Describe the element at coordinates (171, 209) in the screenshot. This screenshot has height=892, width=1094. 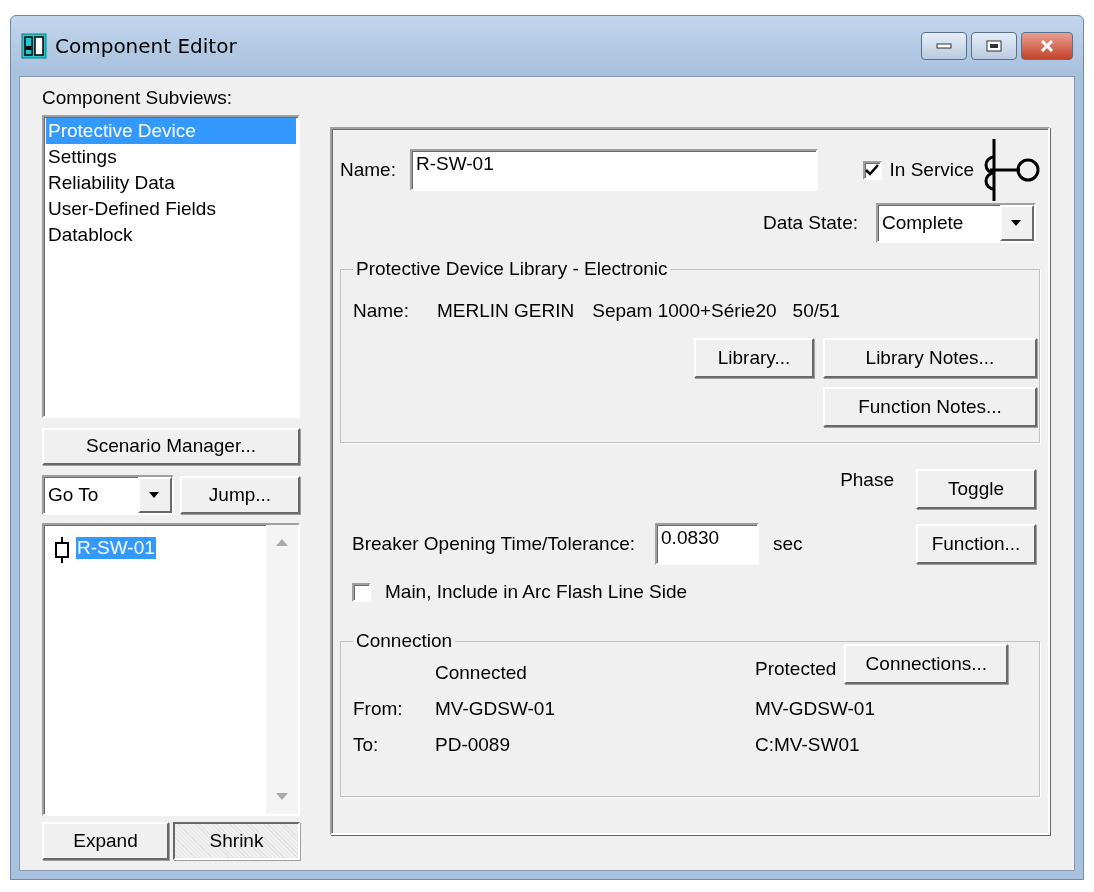
I see `subview-item: User-Defined Fields` at that location.